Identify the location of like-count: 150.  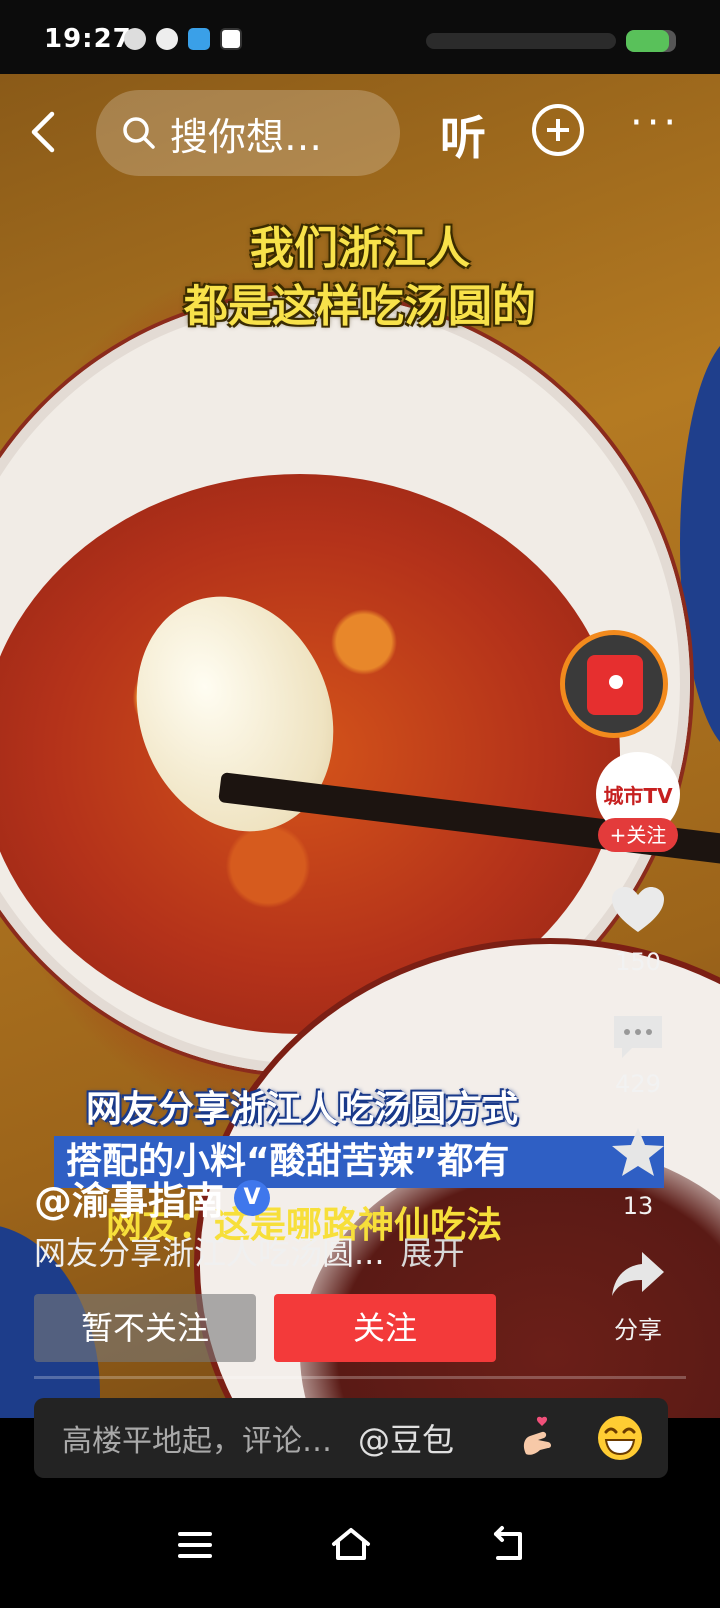
(638, 962).